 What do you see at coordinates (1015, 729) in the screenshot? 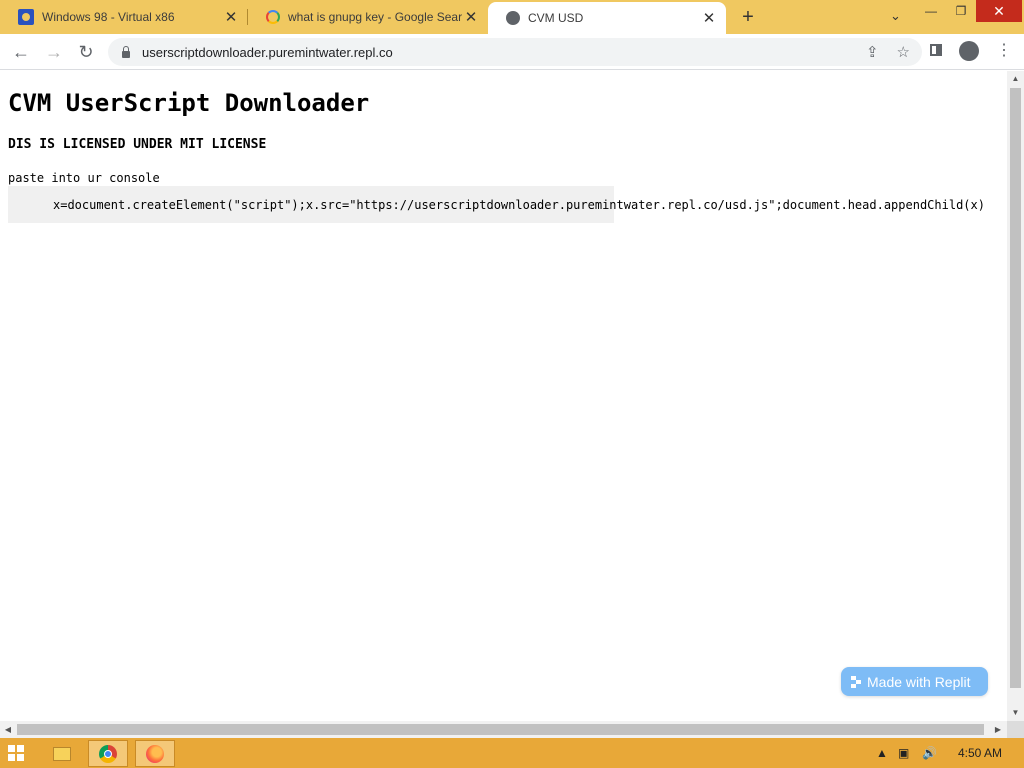
I see `scrollbar-corner` at bounding box center [1015, 729].